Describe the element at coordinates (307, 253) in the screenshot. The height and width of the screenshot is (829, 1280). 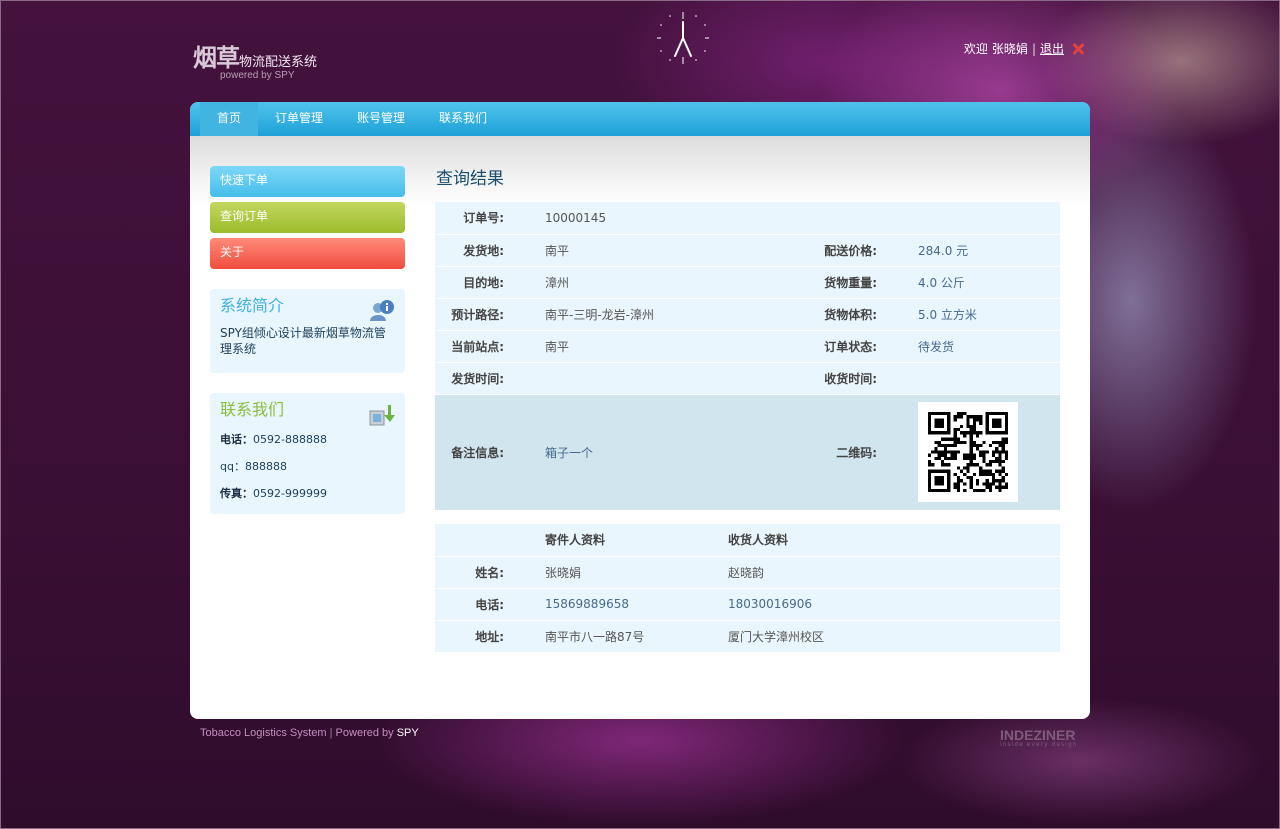
I see `about-button: 关于` at that location.